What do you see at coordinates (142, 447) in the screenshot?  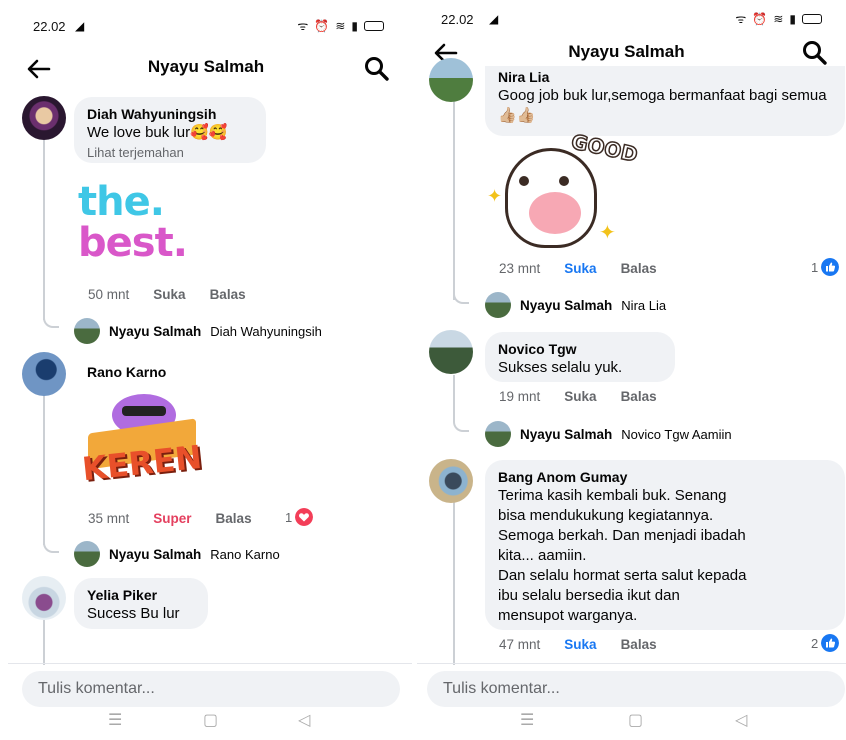 I see `sticker-keren: KEREN` at bounding box center [142, 447].